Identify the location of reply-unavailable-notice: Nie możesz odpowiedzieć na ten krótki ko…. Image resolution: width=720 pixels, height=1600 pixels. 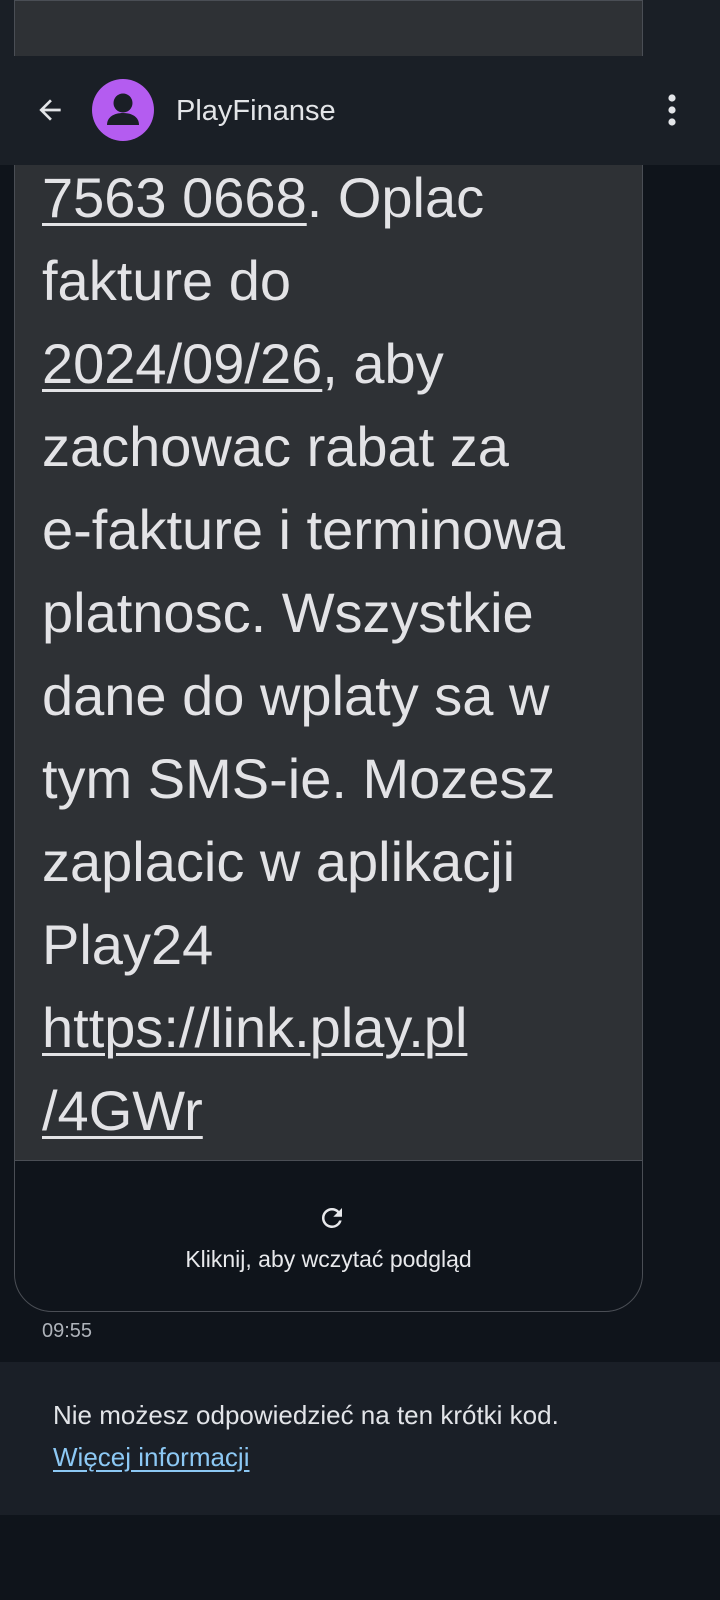
(360, 1438).